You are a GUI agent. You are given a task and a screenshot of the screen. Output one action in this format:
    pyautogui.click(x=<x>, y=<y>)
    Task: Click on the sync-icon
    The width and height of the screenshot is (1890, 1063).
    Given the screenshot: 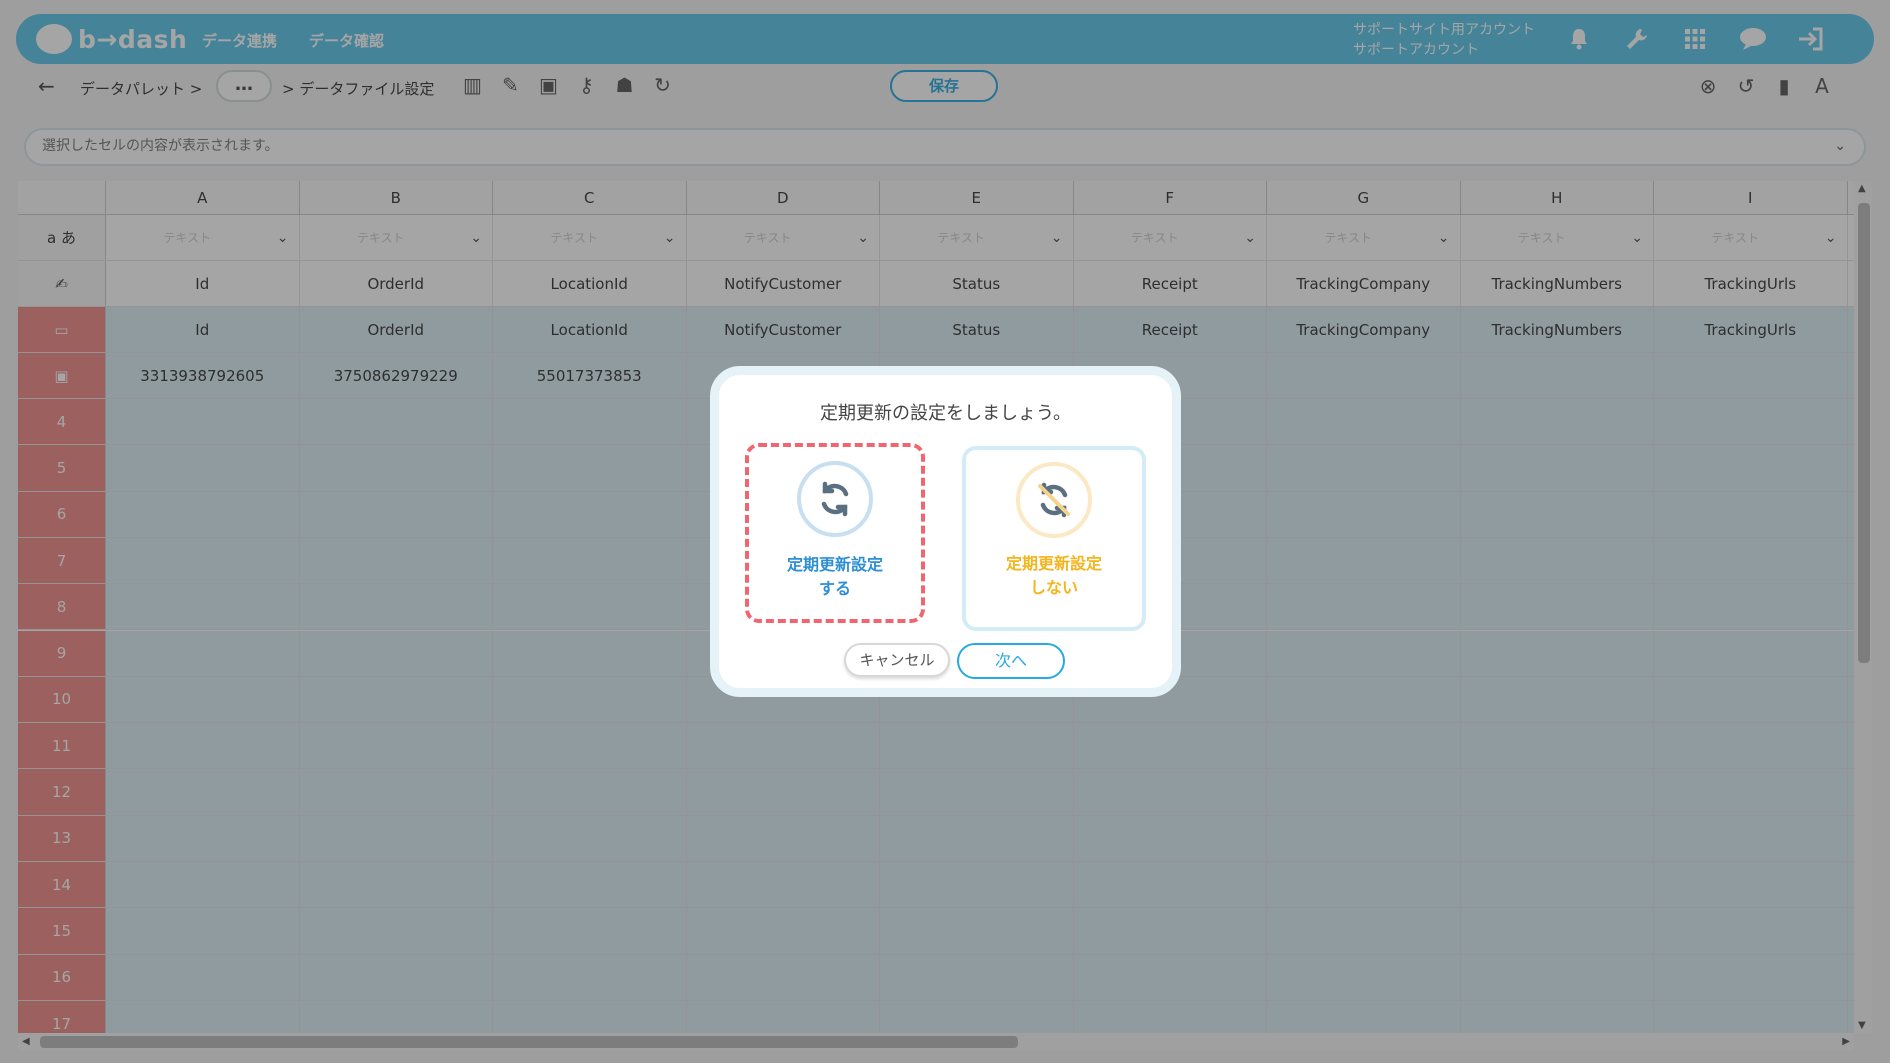 What is the action you would take?
    pyautogui.click(x=835, y=499)
    